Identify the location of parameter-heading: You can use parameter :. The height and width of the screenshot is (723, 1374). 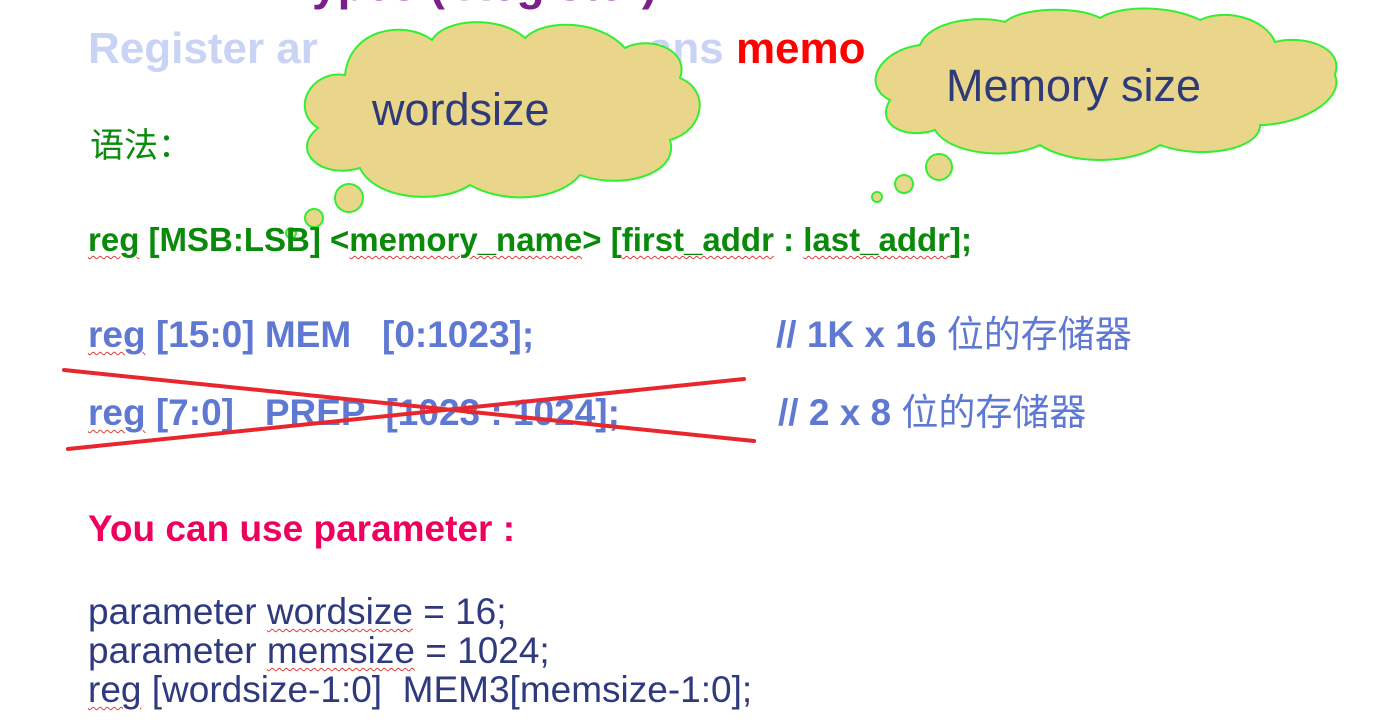
(302, 528).